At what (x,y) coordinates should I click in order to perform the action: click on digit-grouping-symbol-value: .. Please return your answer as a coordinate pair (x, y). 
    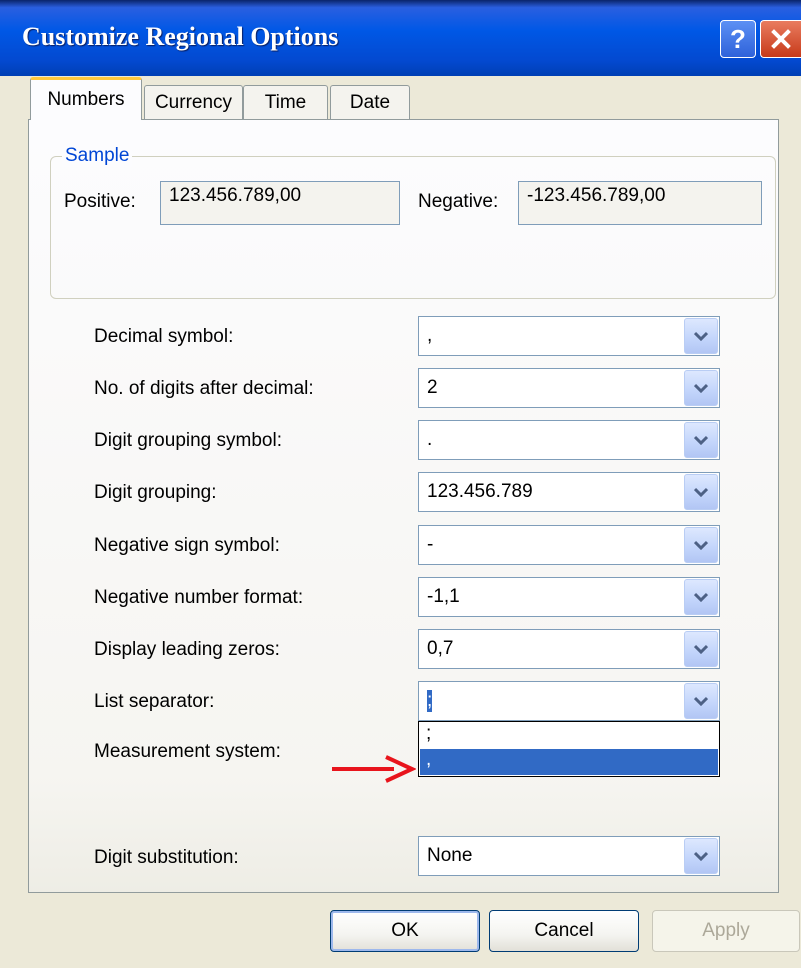
    Looking at the image, I should click on (430, 439).